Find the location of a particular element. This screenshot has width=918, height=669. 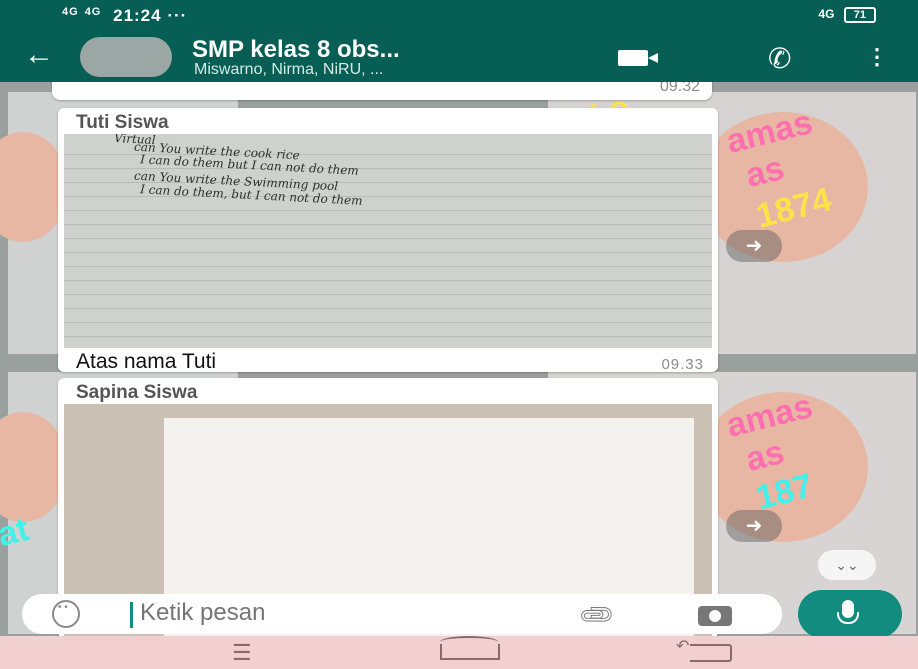

status-extra: ··· is located at coordinates (177, 15).